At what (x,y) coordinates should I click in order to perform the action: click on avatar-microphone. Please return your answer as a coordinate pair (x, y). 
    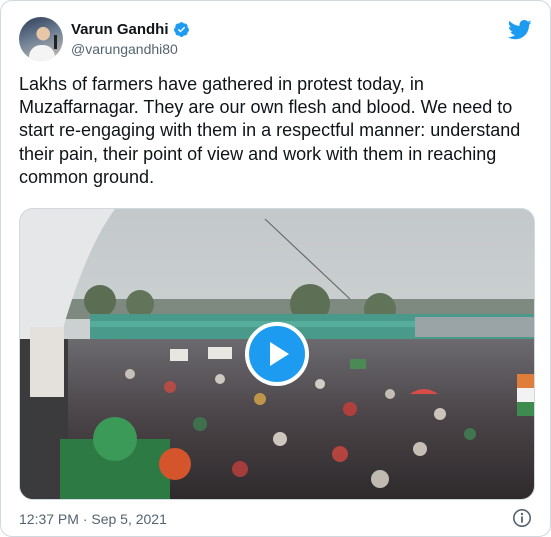
    Looking at the image, I should click on (55, 42).